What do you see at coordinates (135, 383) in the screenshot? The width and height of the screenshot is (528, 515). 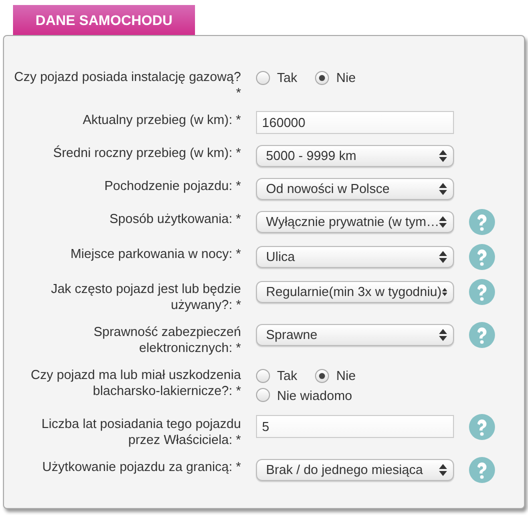 I see `field-label: Czy pojazd ma lub miał uszkodzenia blacharsko-lakiernicze?: *` at bounding box center [135, 383].